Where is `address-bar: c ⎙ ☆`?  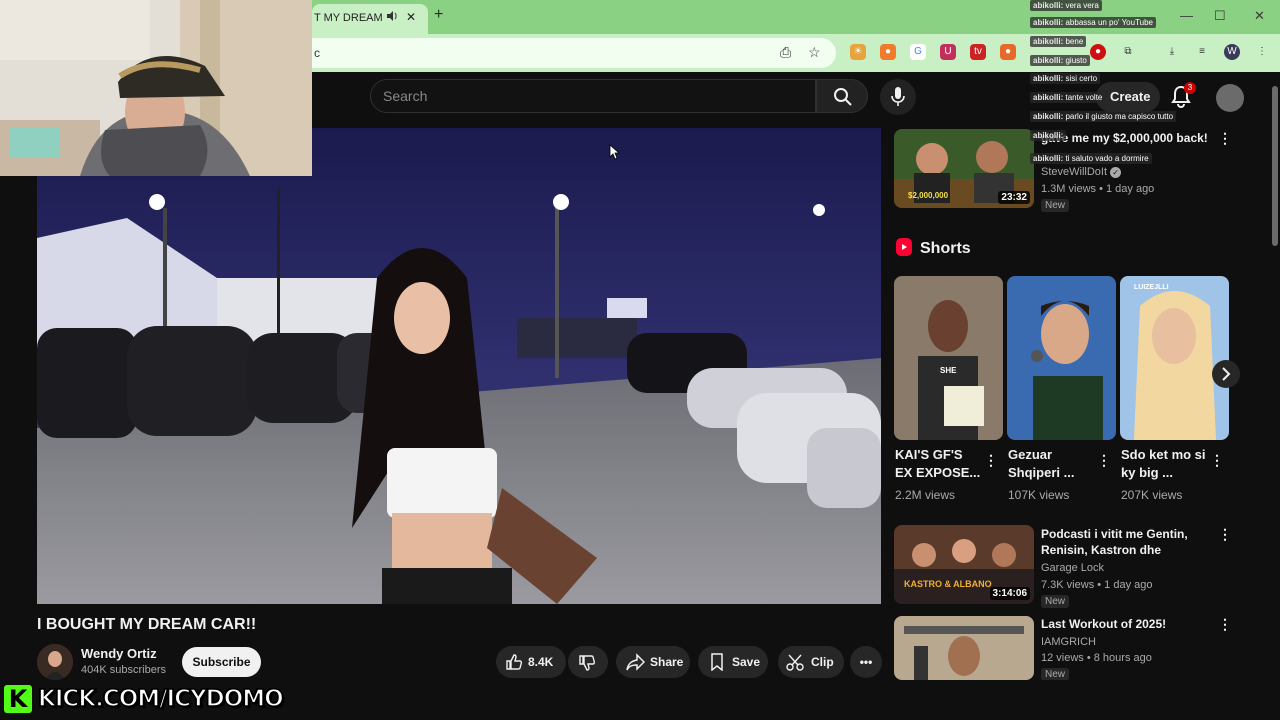 address-bar: c ⎙ ☆ is located at coordinates (568, 53).